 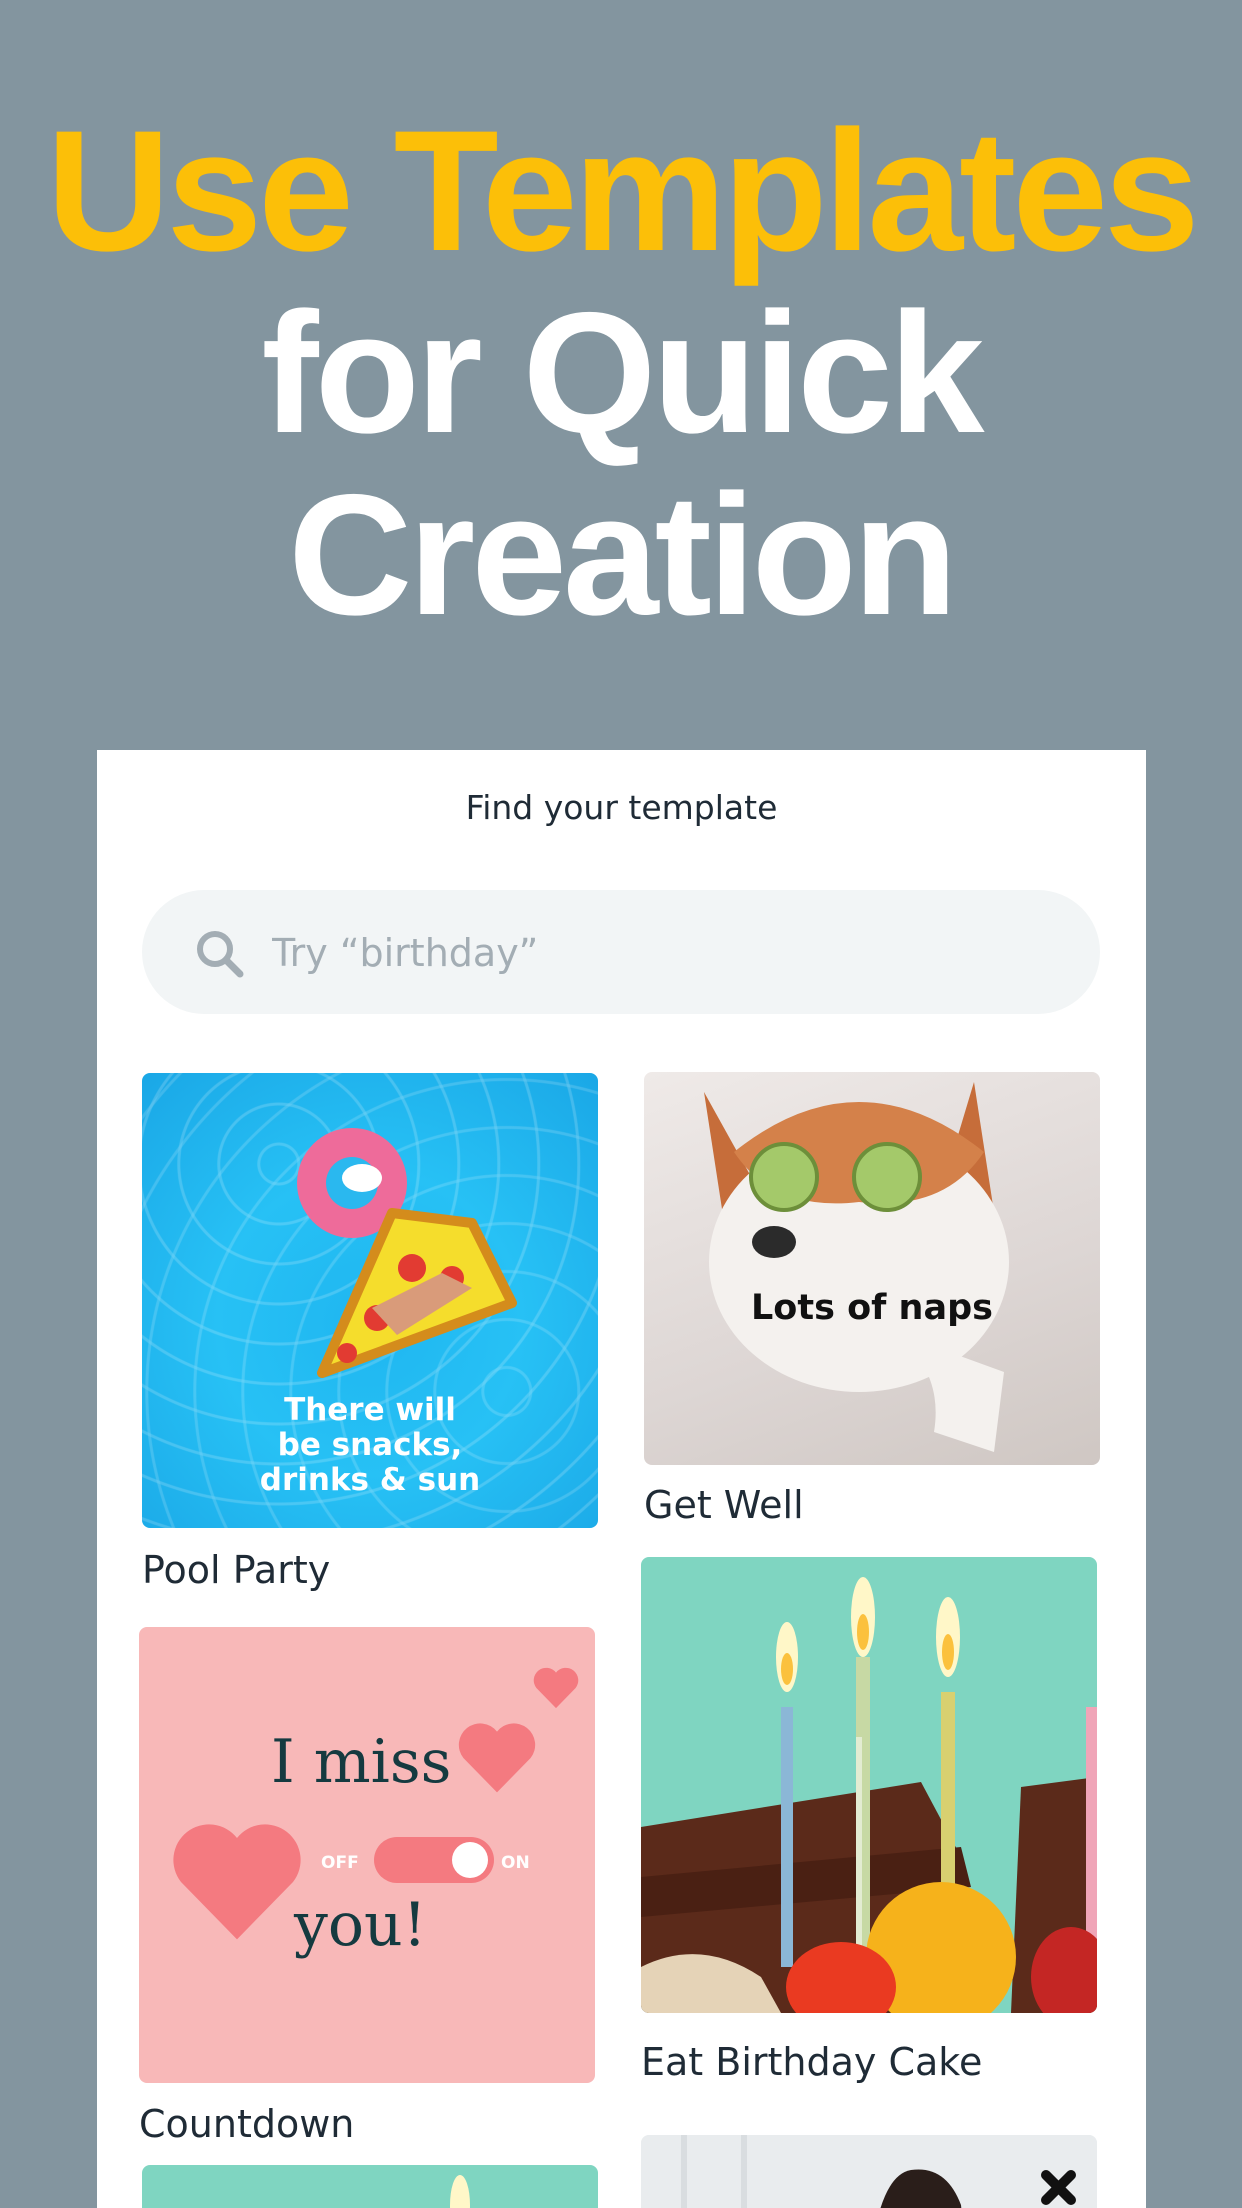 What do you see at coordinates (652, 953) in the screenshot?
I see `search-input` at bounding box center [652, 953].